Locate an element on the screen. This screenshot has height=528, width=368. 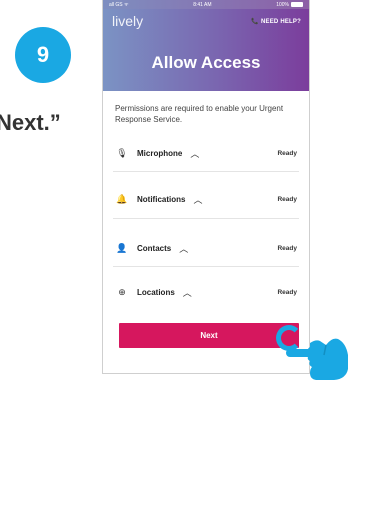
next-button: Next is located at coordinates (209, 335).